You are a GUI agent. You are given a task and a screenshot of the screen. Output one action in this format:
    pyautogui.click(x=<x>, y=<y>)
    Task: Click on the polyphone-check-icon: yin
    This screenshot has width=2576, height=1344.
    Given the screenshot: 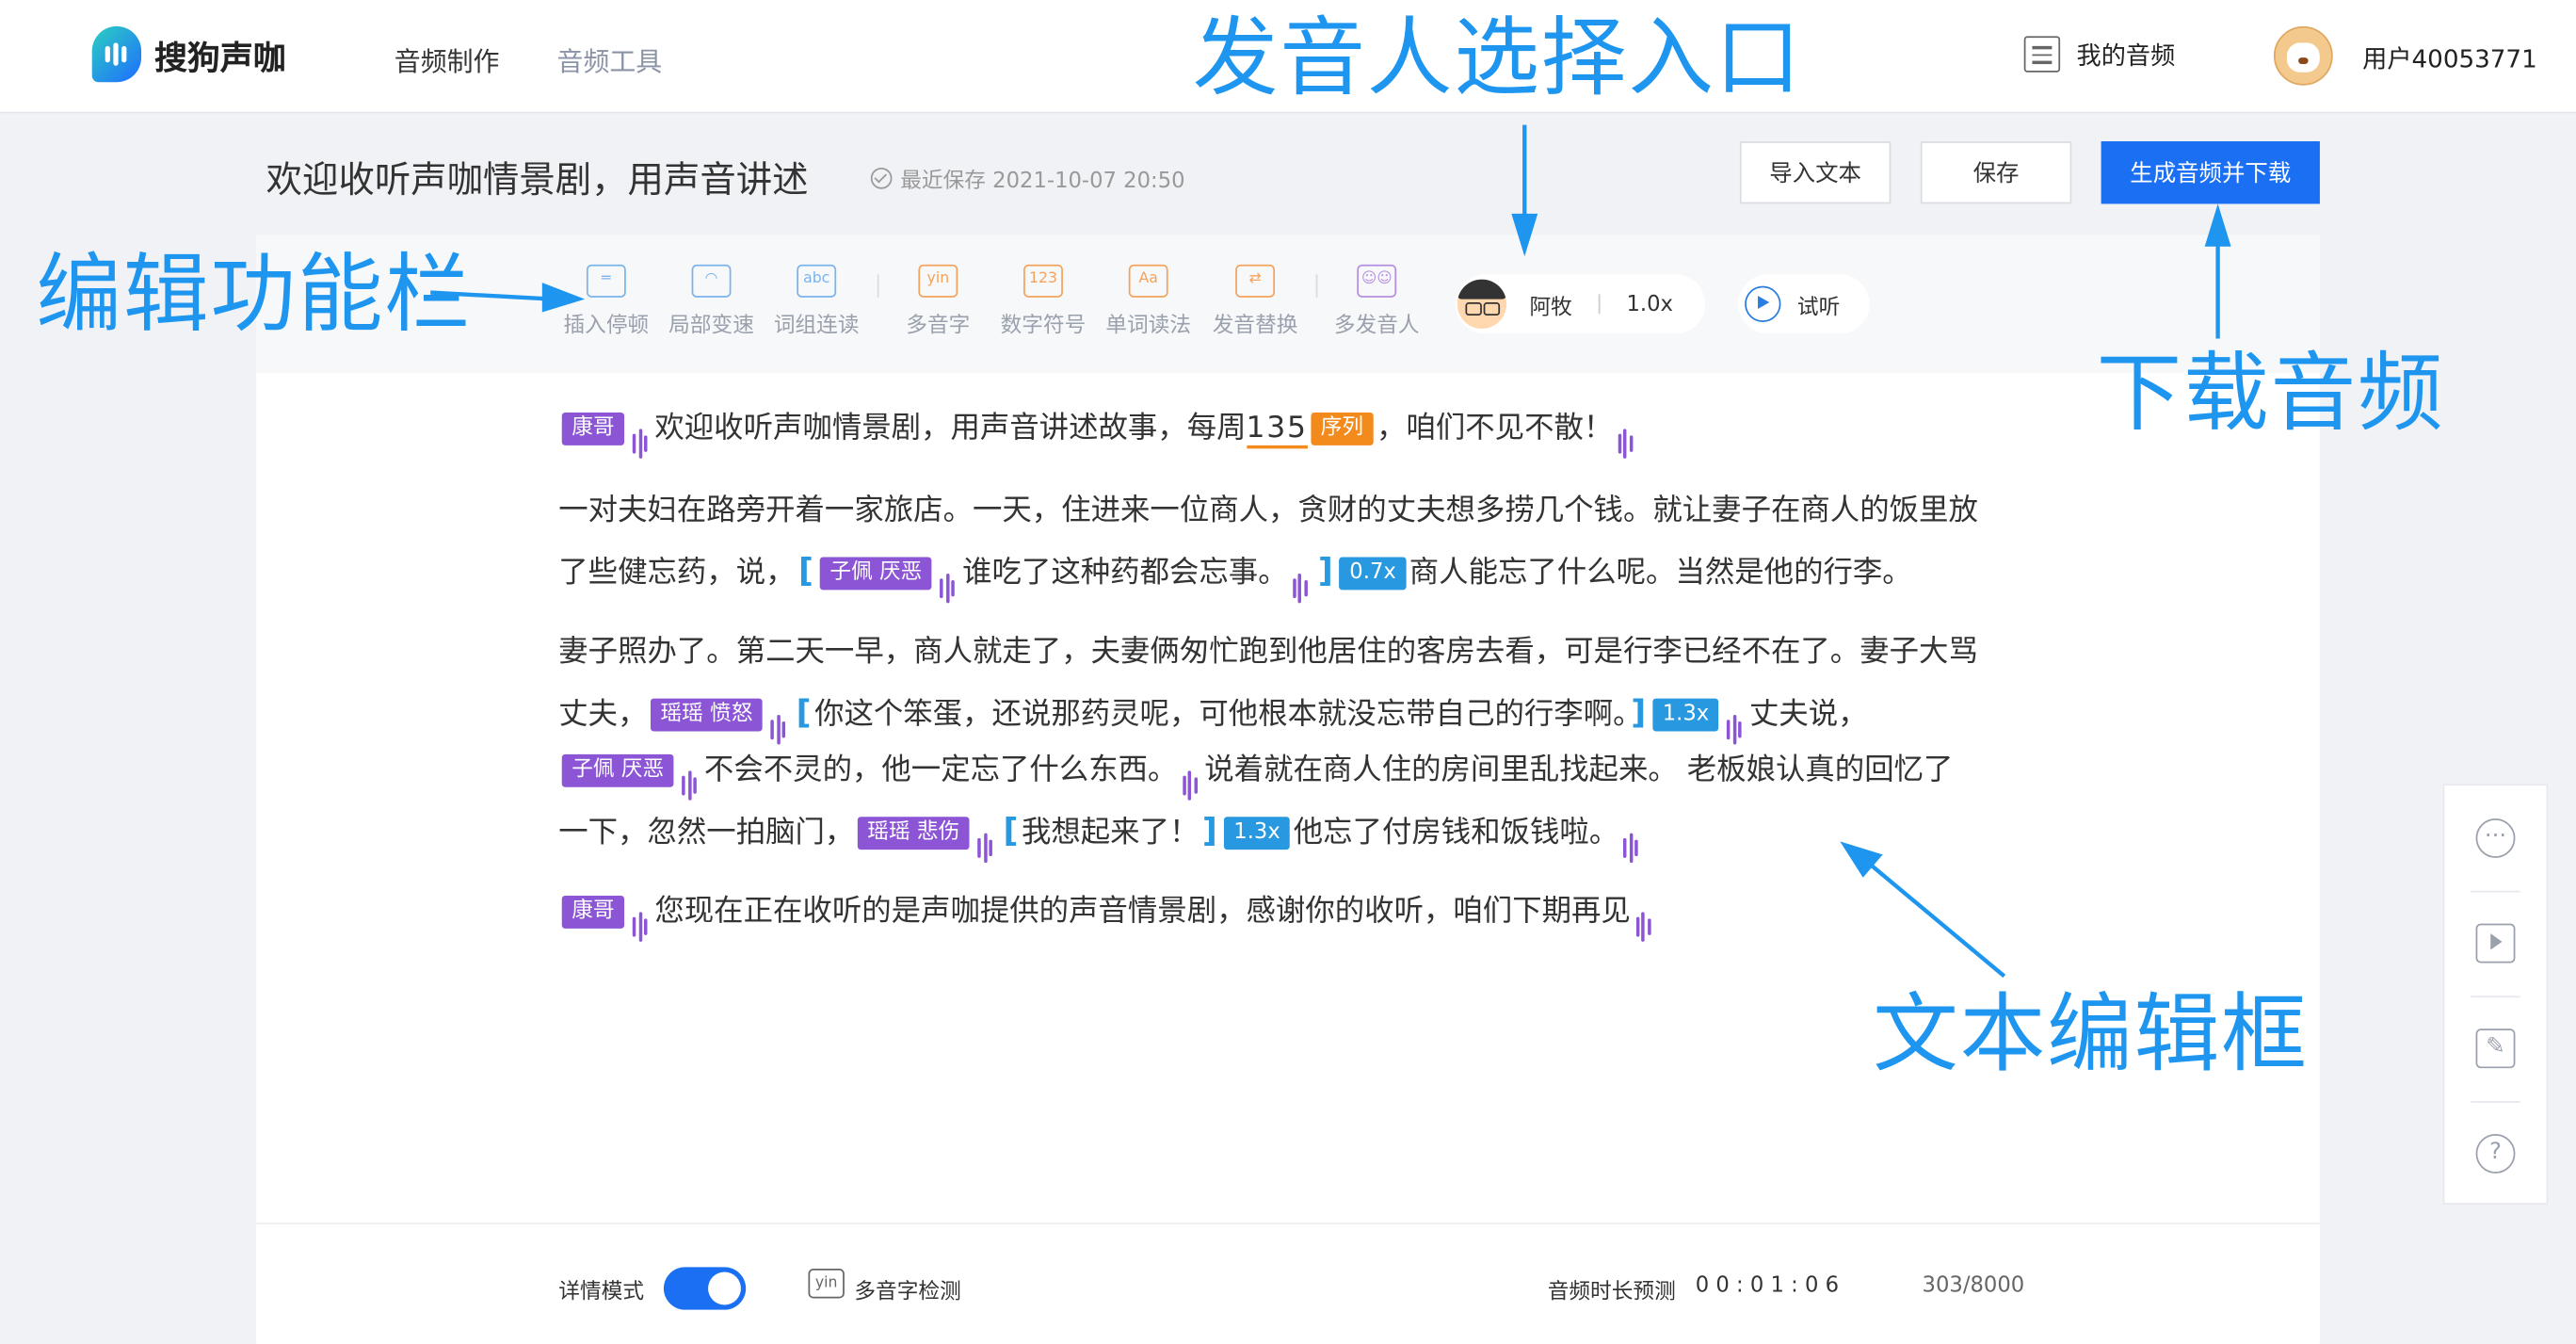 What is the action you would take?
    pyautogui.click(x=826, y=1284)
    